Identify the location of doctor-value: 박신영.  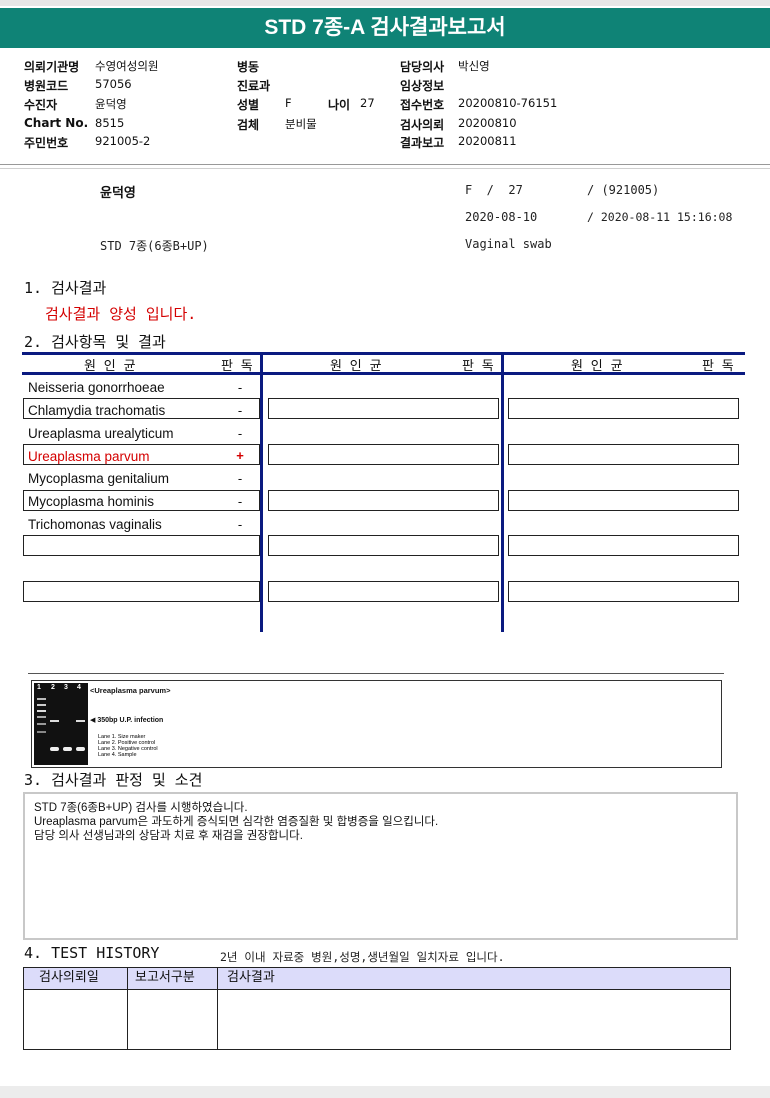
(474, 66).